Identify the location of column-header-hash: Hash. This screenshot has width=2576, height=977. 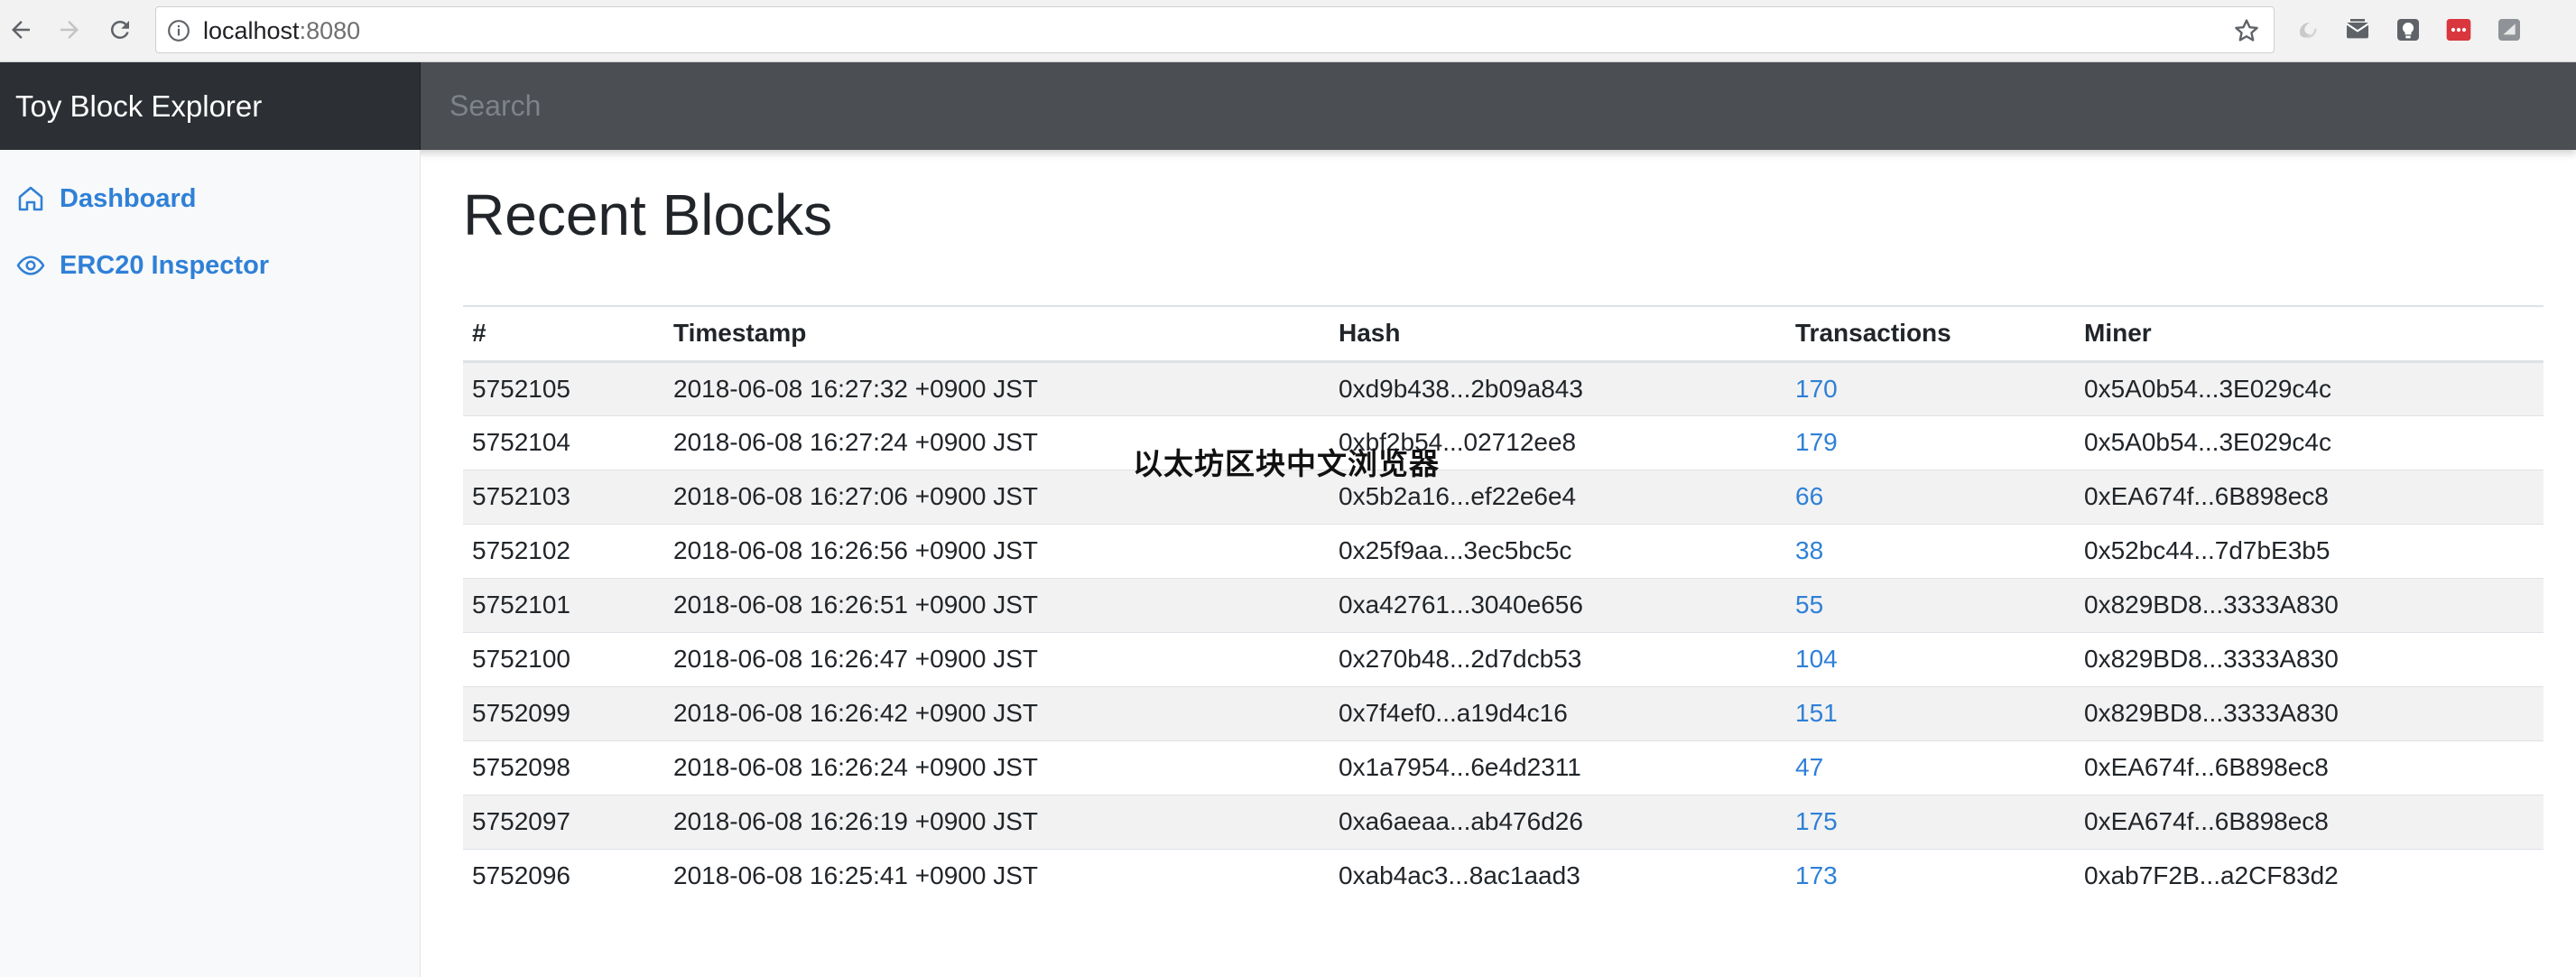
(1558, 334).